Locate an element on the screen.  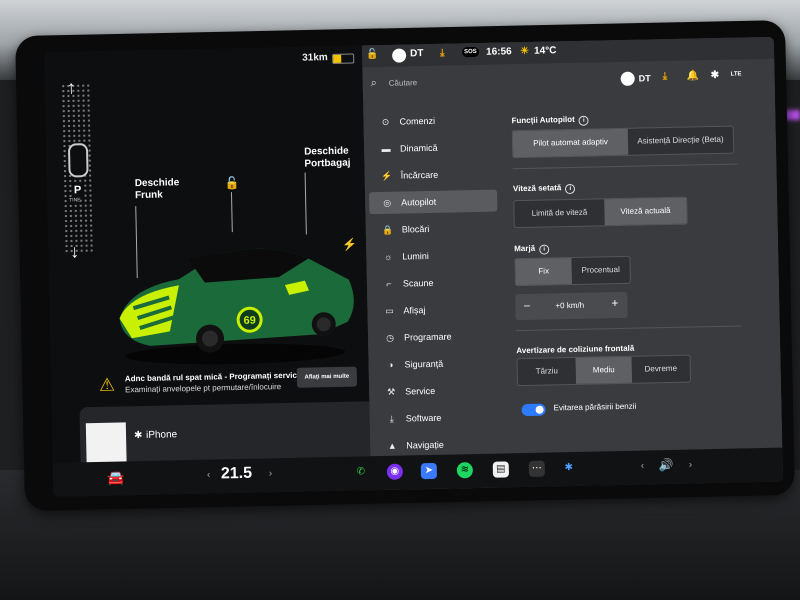
search-profile-name: DT is located at coordinates (645, 78).